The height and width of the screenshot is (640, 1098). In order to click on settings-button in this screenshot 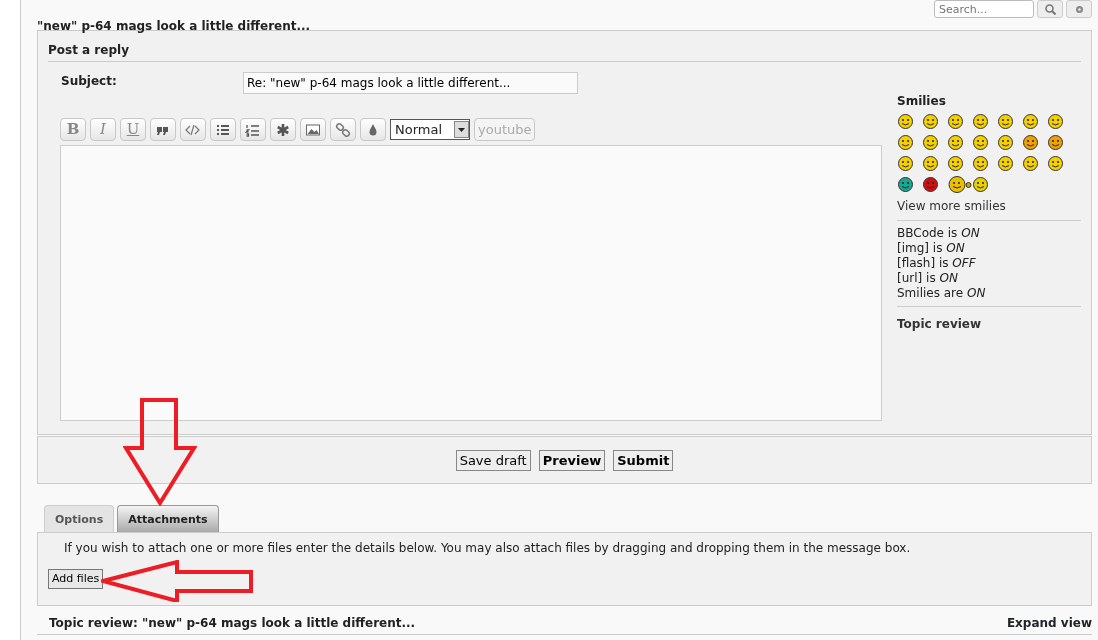, I will do `click(1079, 9)`.